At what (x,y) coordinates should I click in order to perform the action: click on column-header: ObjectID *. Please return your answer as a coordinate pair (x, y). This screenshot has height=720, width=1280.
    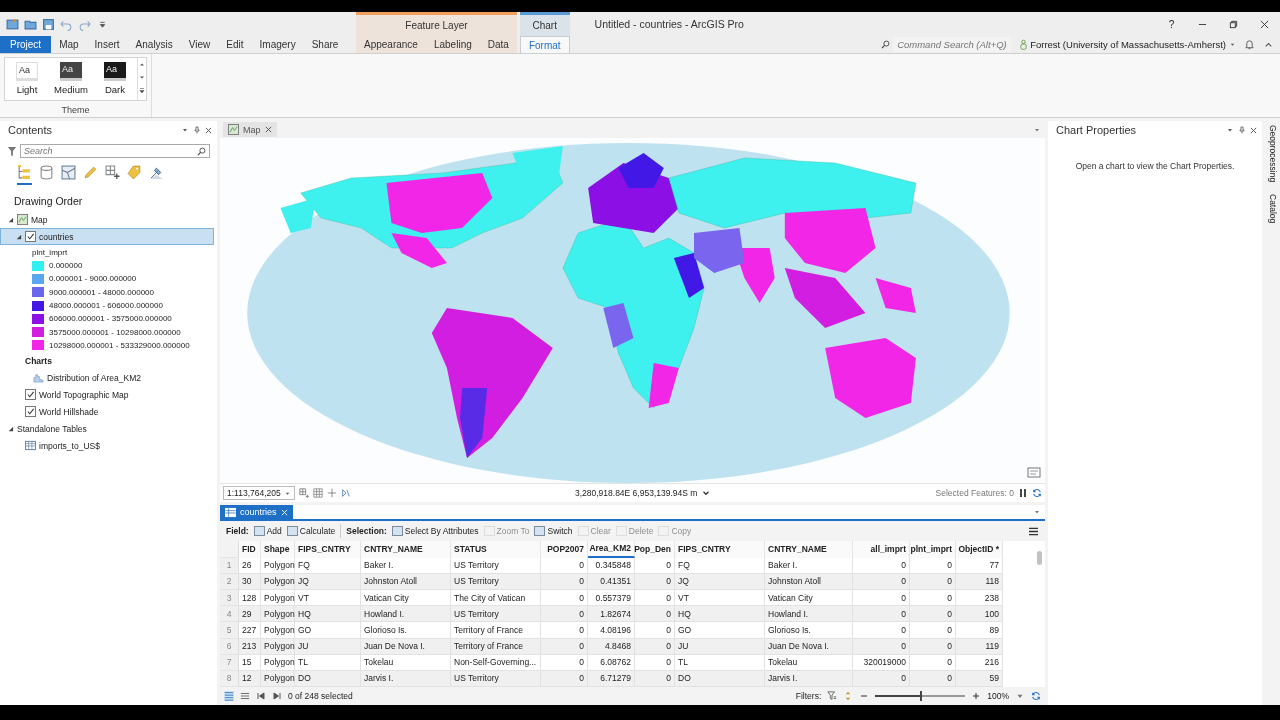
    Looking at the image, I should click on (979, 549).